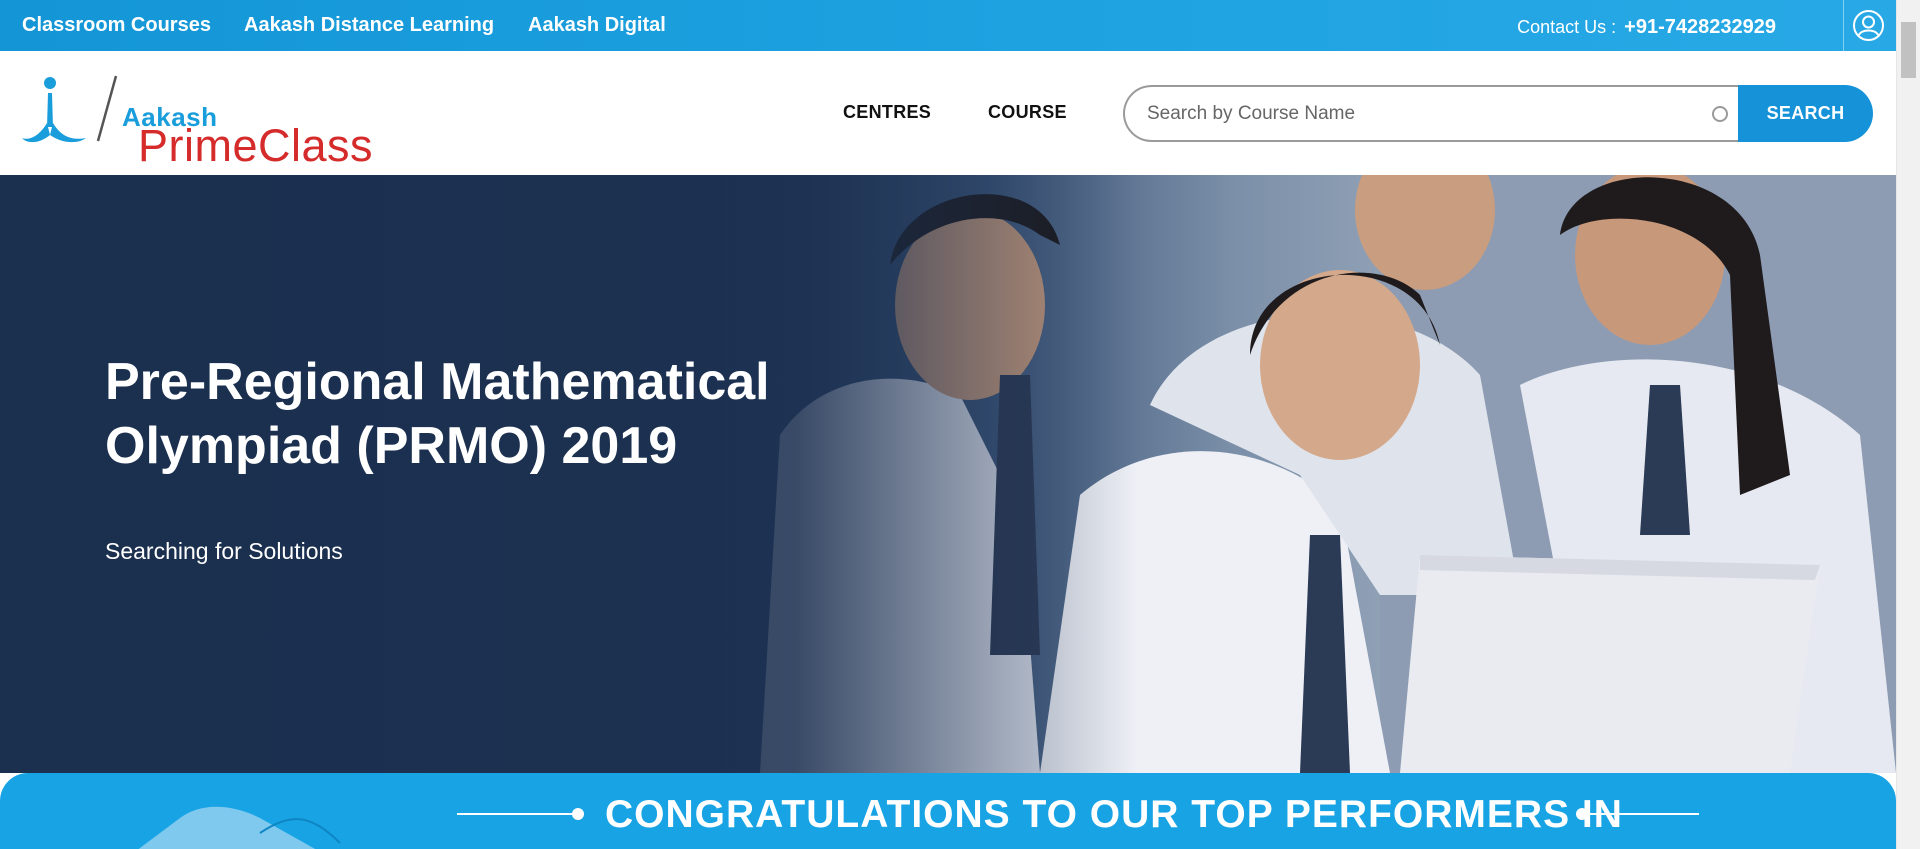 Image resolution: width=1920 pixels, height=849 pixels. I want to click on main-header: Aakash PrimeClass CENTRES COURSE SEARCH, so click(948, 113).